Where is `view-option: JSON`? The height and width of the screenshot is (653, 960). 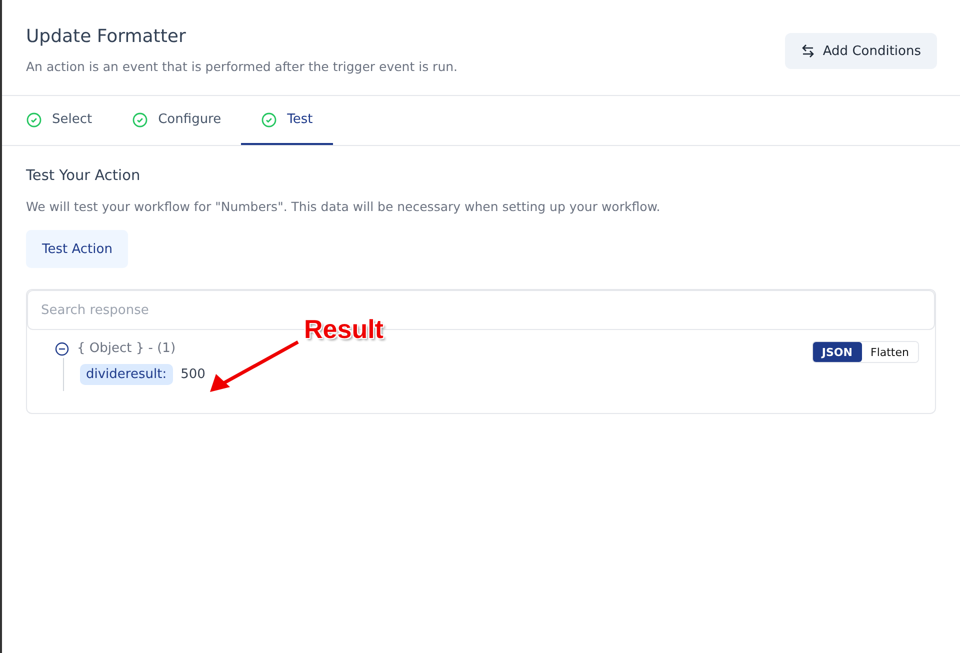
view-option: JSON is located at coordinates (837, 352).